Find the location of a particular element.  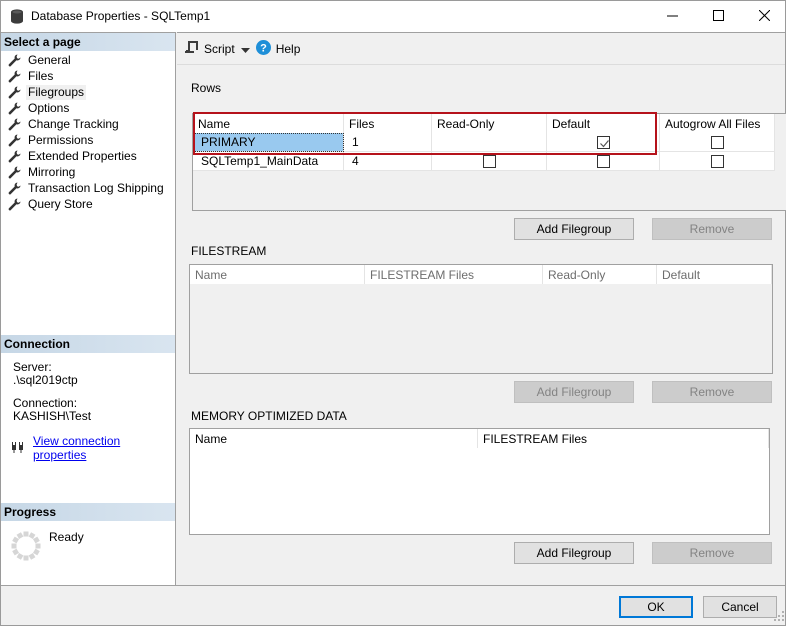

filestream-label: FILESTREAM is located at coordinates (229, 251).